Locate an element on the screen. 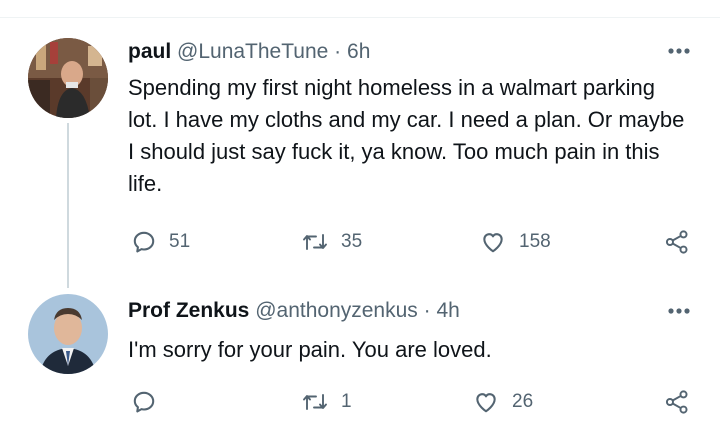  like-count: 26 is located at coordinates (523, 401).